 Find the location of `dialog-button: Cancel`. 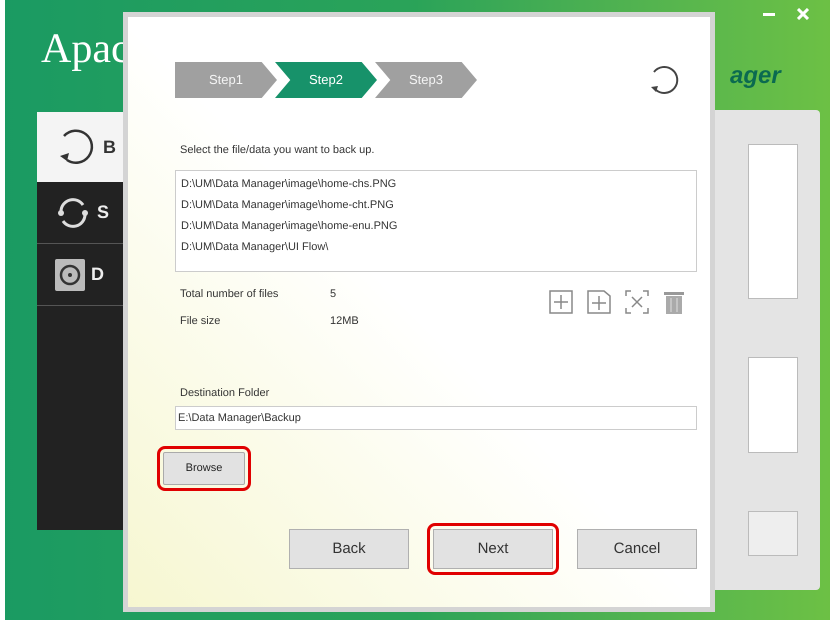

dialog-button: Cancel is located at coordinates (637, 549).